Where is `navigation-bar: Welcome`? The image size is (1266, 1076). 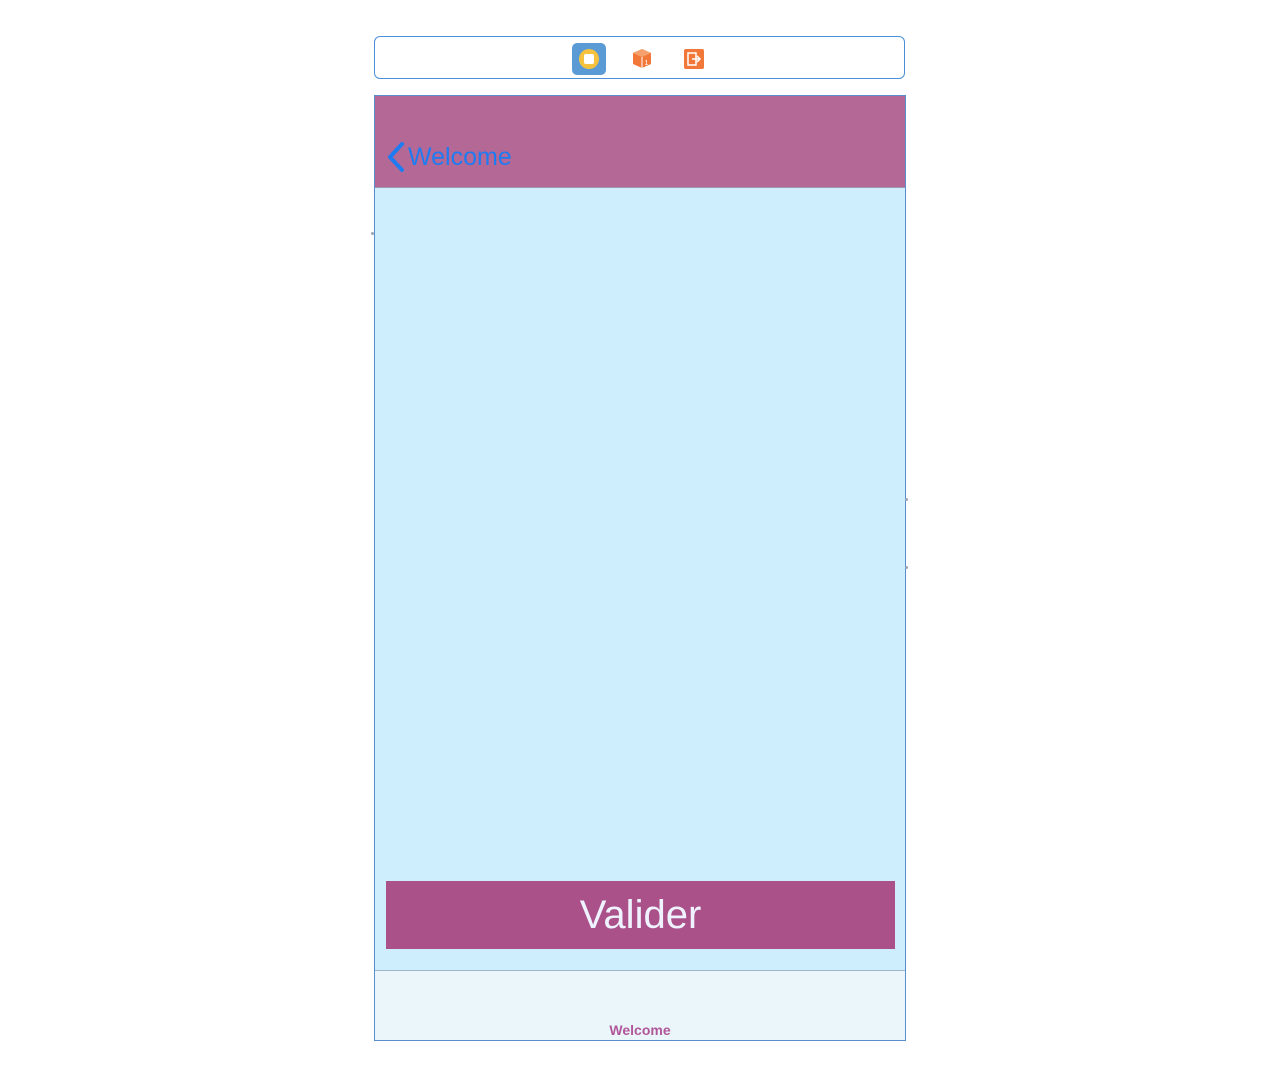
navigation-bar: Welcome is located at coordinates (640, 142).